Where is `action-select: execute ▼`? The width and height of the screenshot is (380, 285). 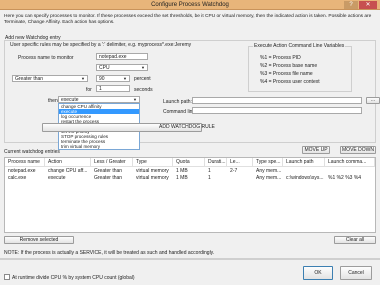 action-select: execute ▼ is located at coordinates (99, 99).